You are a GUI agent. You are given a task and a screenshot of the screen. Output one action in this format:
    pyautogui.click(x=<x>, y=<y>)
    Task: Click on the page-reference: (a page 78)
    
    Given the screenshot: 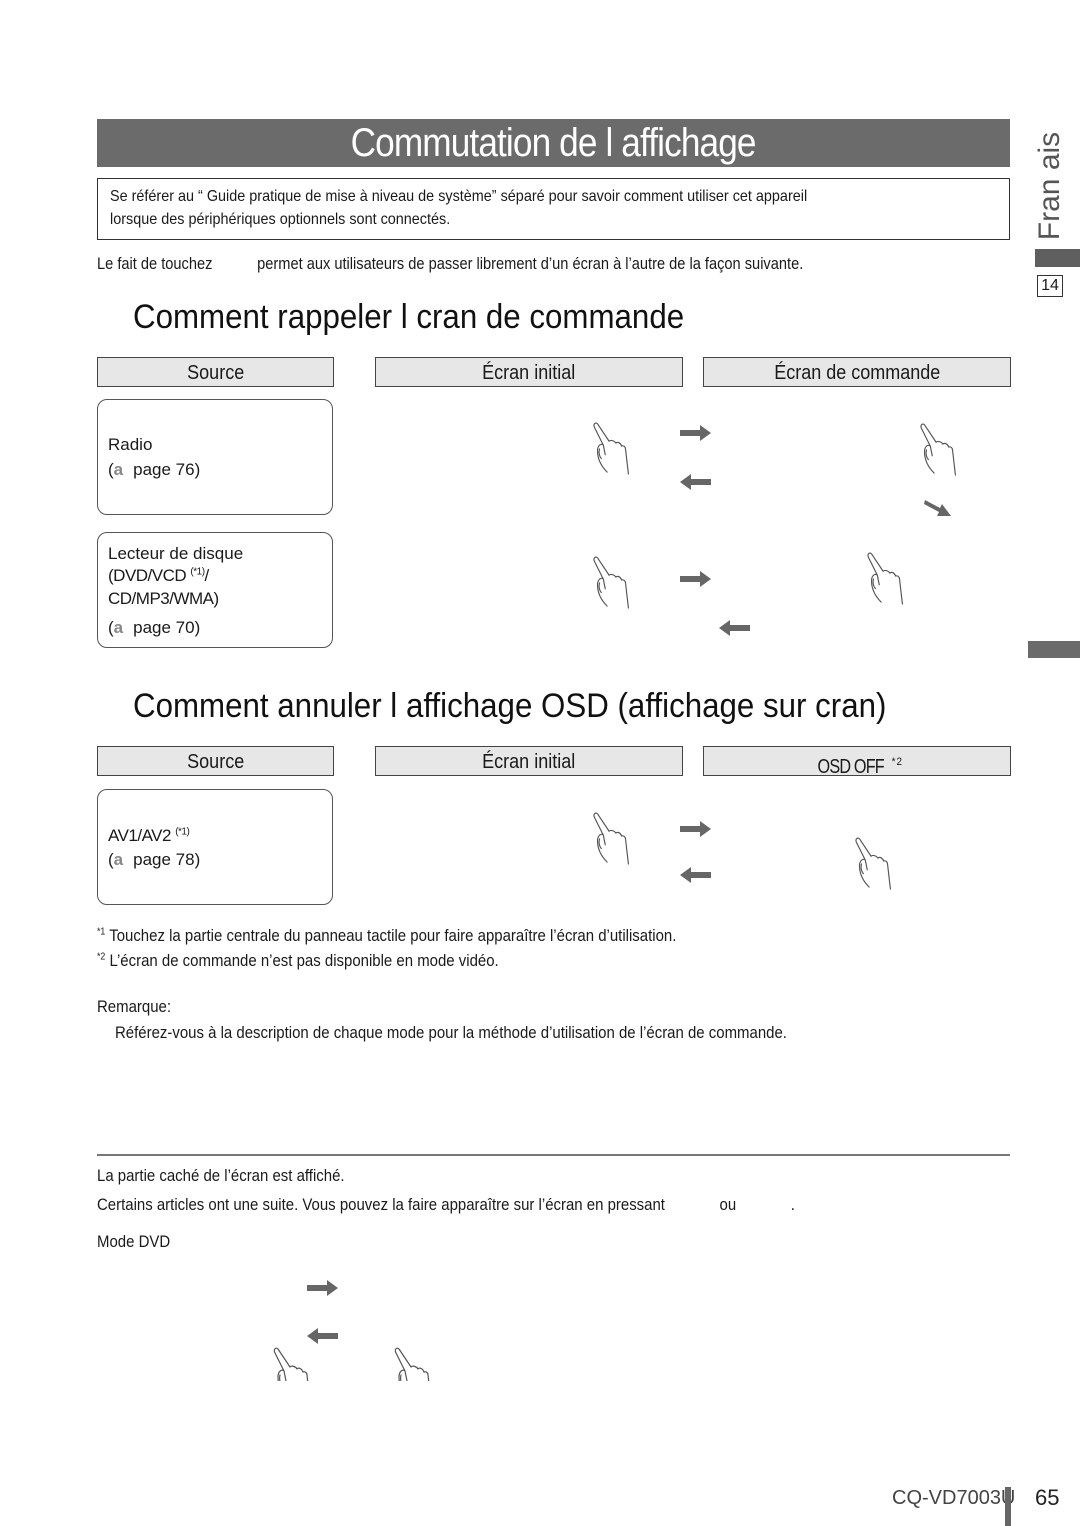 What is the action you would take?
    pyautogui.click(x=154, y=859)
    